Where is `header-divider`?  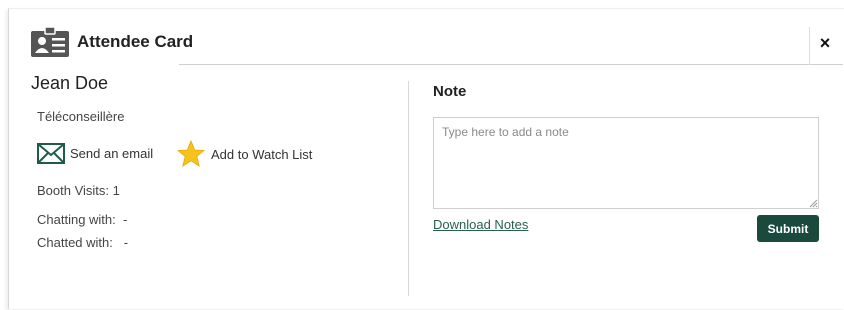 header-divider is located at coordinates (511, 64).